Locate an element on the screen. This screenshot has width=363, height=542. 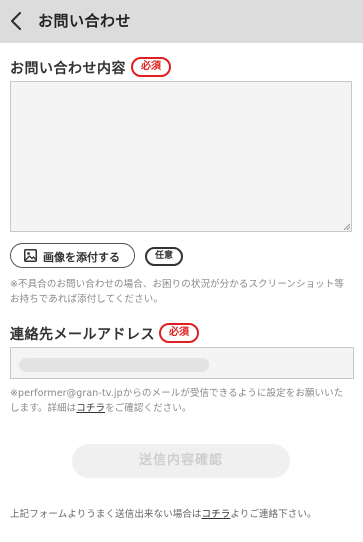
contact-link: コチラ is located at coordinates (216, 514).